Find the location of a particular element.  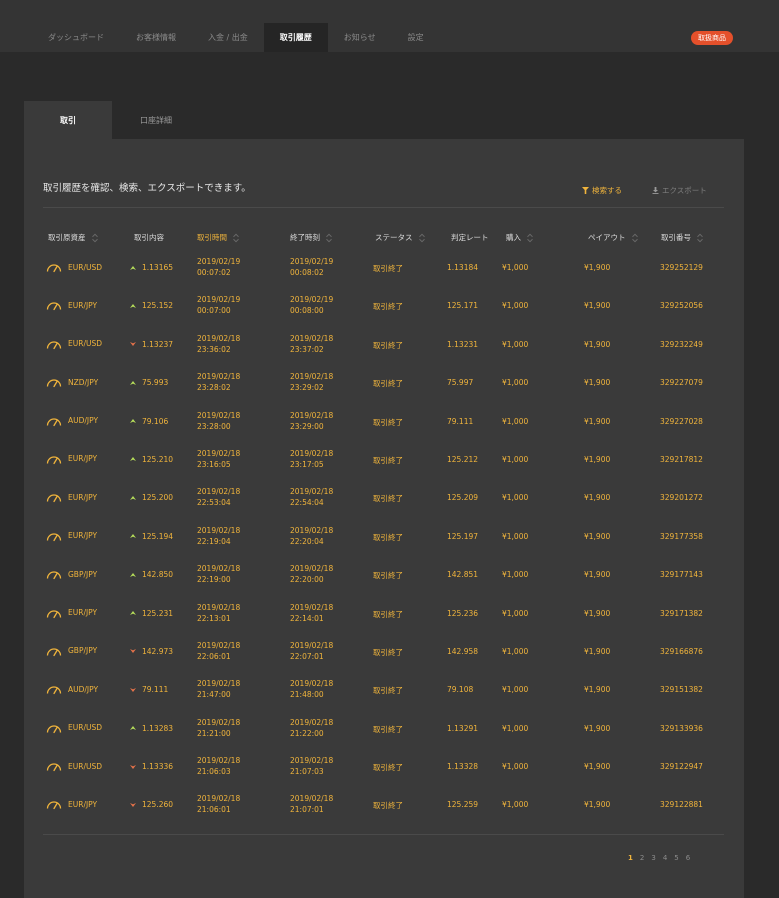

history-tabs: 取引 口座詳細 is located at coordinates (112, 120).